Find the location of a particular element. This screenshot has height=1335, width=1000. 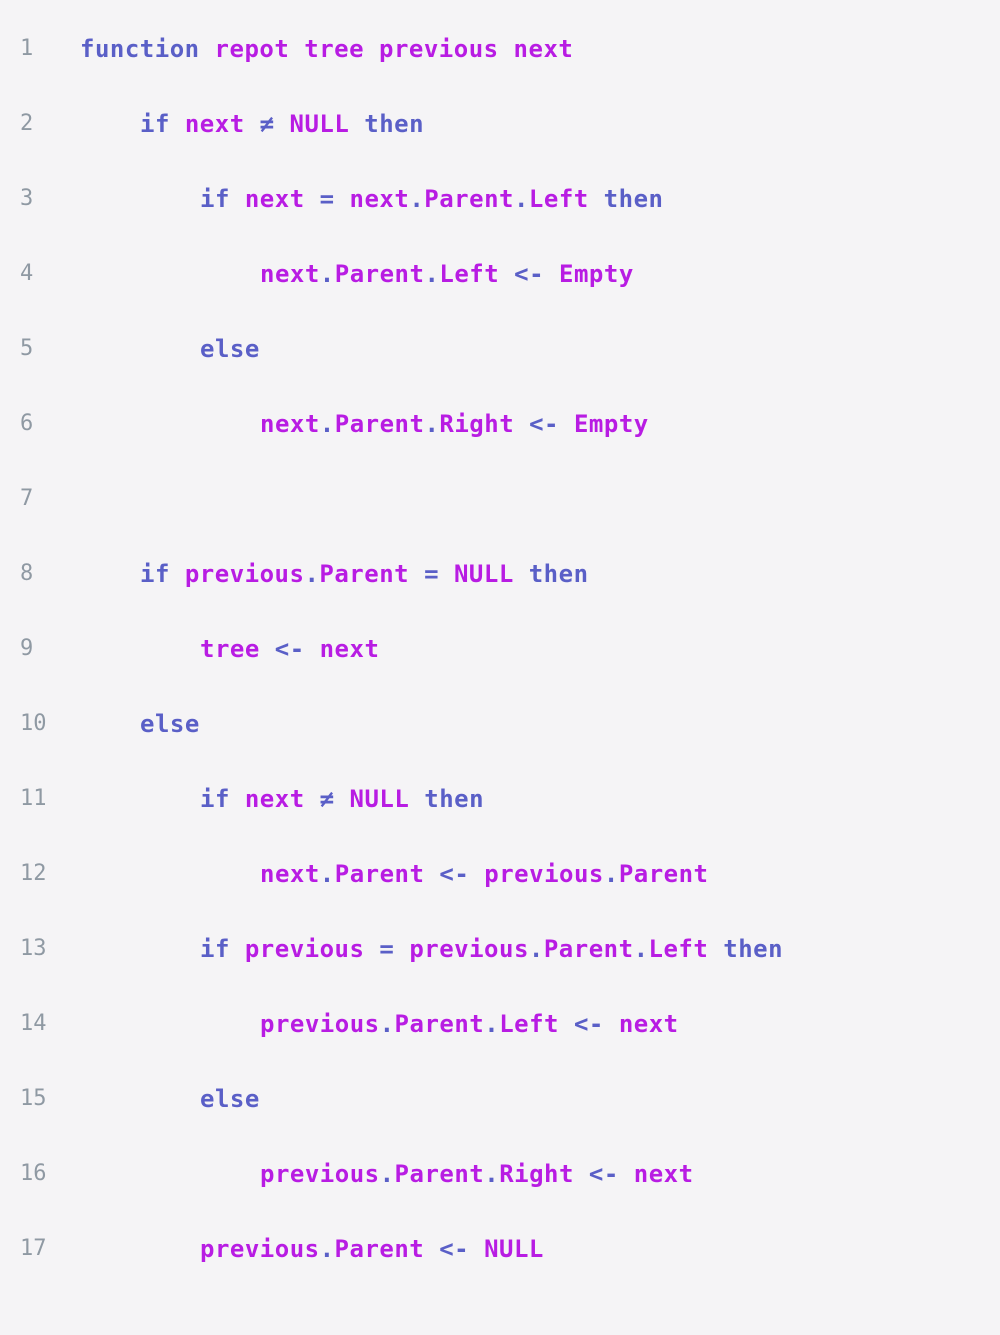

code-line: 9 tree <- next is located at coordinates (500, 648).